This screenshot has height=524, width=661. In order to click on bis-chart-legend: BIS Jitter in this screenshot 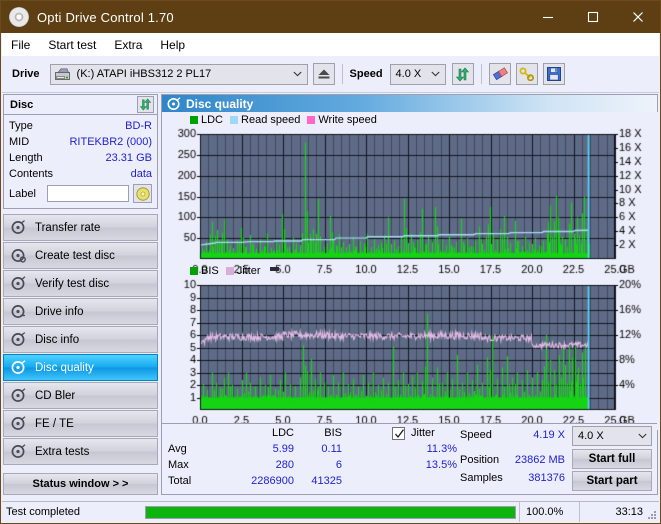, I will do `click(234, 271)`.